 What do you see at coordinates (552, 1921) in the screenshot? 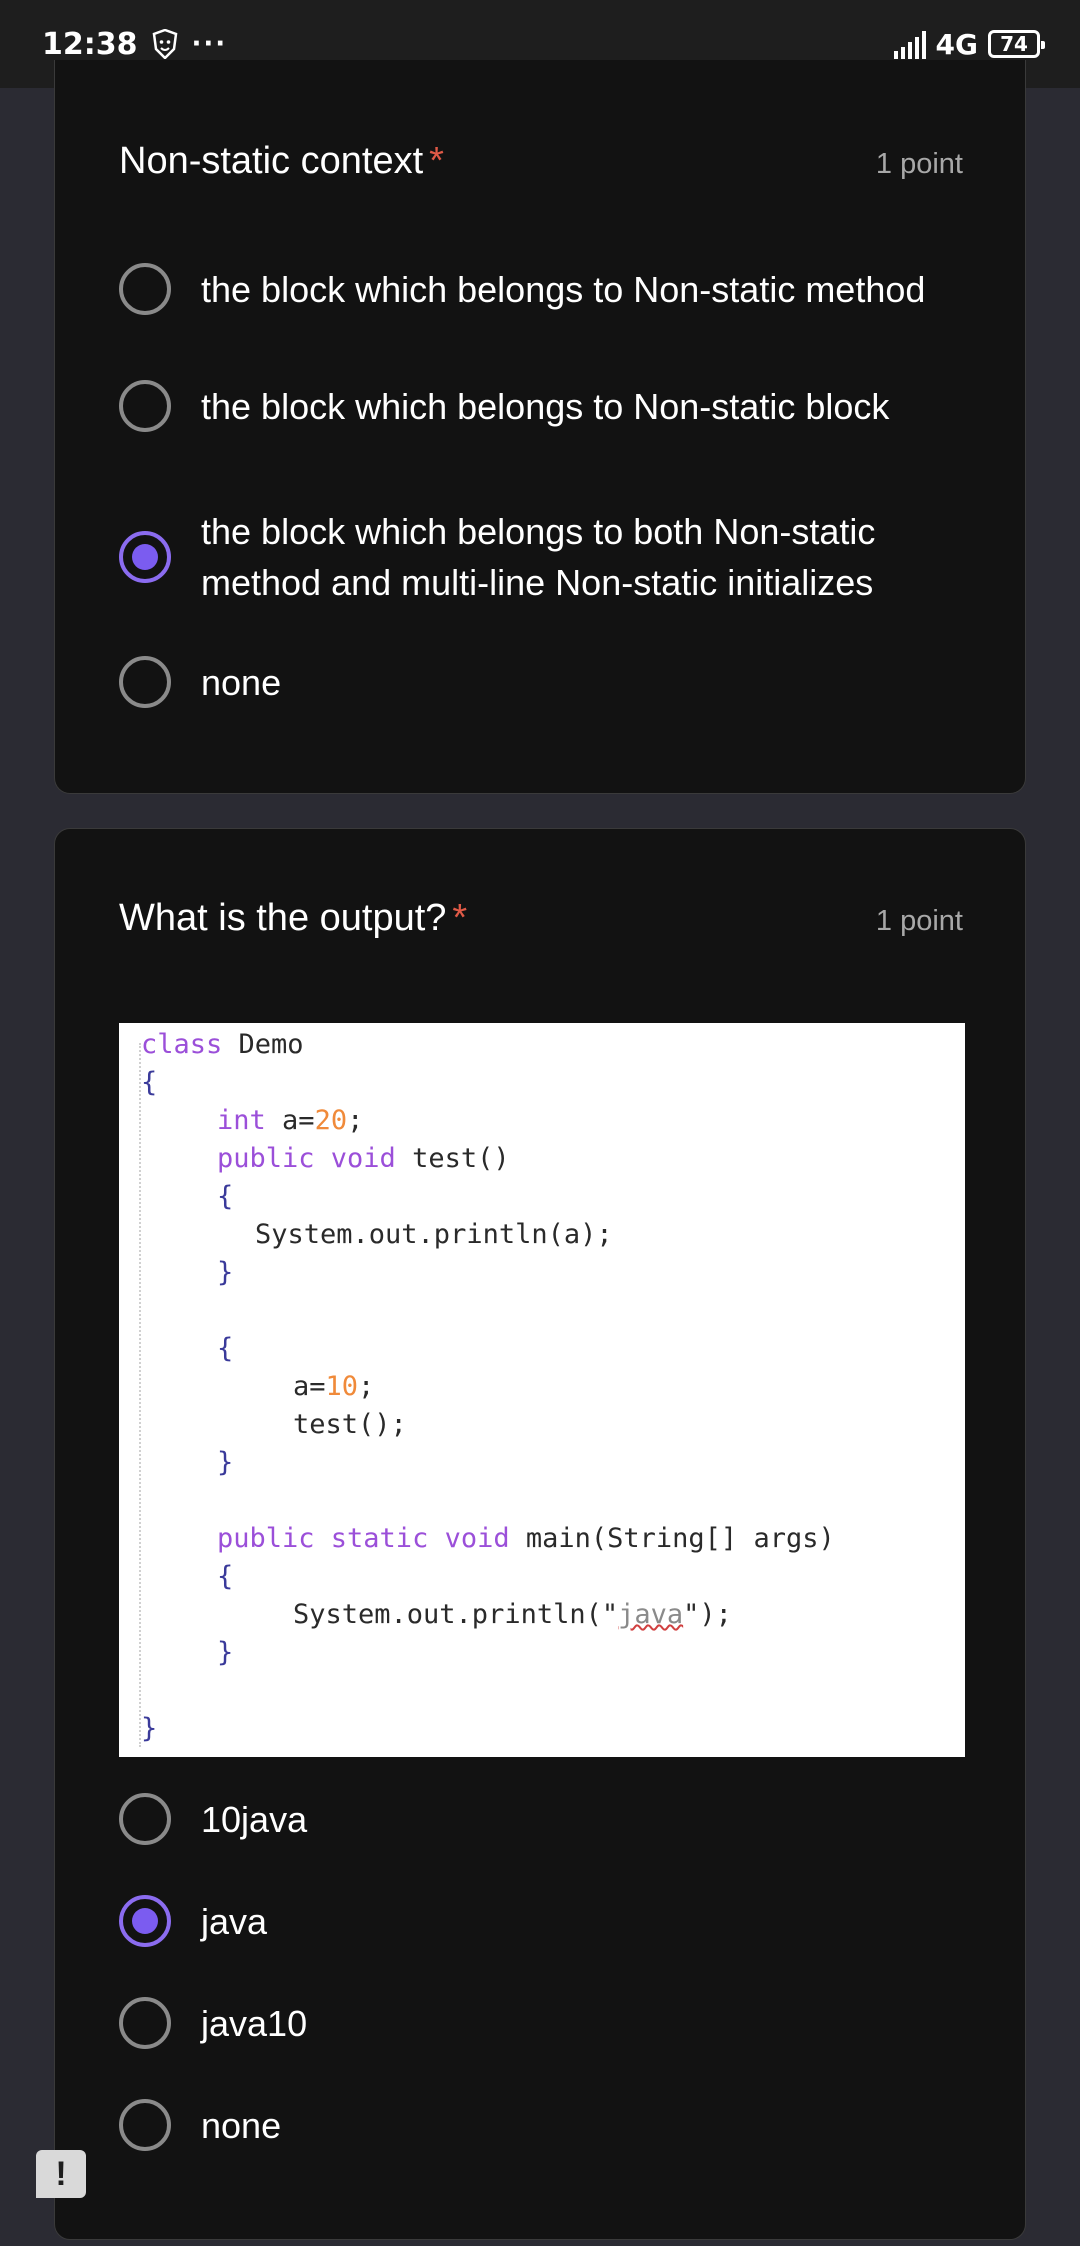
I see `radio-option-selected: java` at bounding box center [552, 1921].